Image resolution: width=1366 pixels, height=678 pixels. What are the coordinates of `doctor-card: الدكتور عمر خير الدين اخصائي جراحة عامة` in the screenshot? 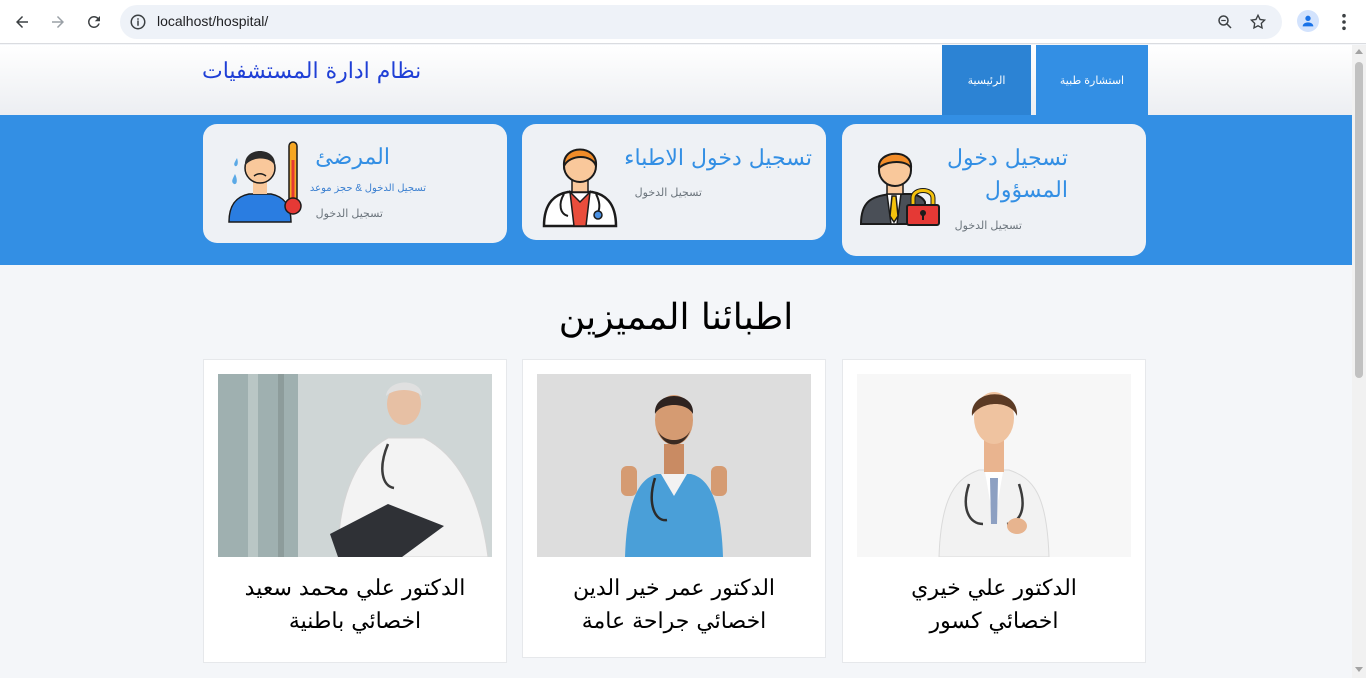 It's located at (674, 508).